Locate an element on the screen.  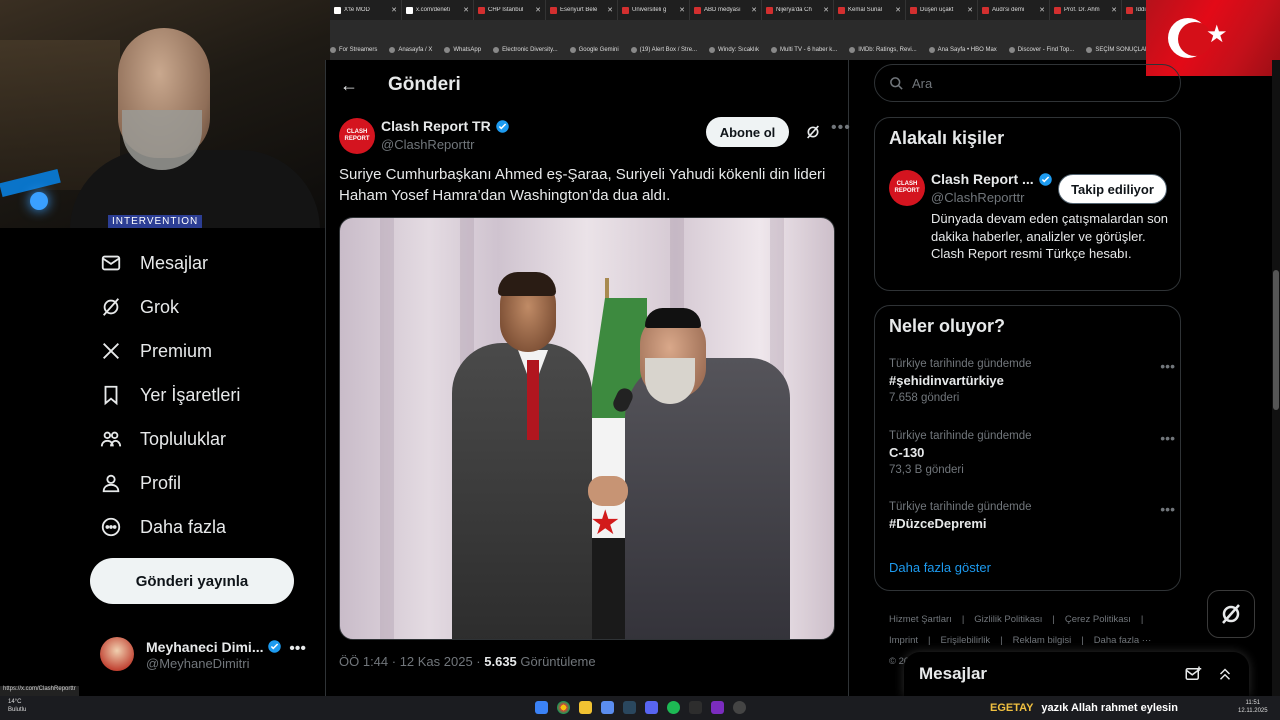
browser-tab: Audi'si demi ✕ is located at coordinates (1014, 10).